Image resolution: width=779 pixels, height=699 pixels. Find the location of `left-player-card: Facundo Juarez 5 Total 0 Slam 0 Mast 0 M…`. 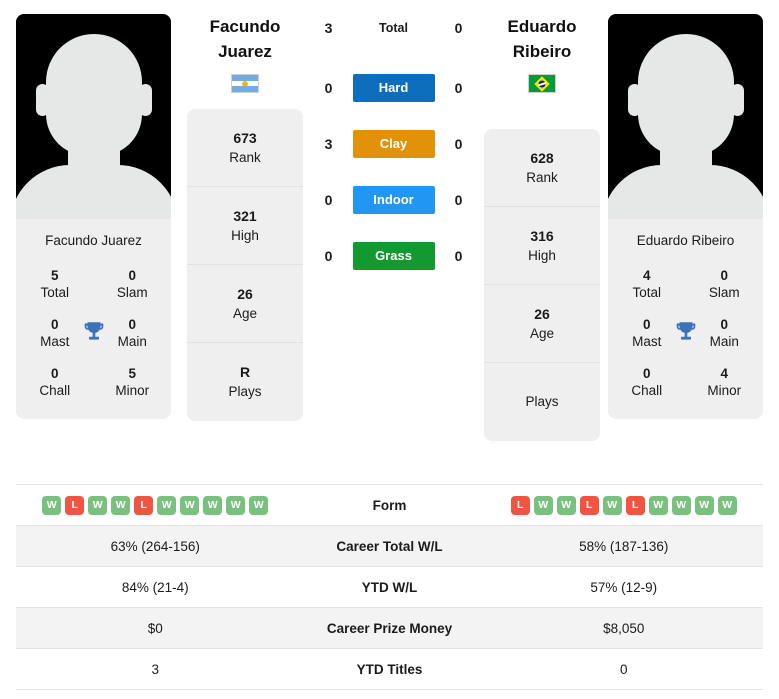

left-player-card: Facundo Juarez 5 Total 0 Slam 0 Mast 0 M… is located at coordinates (93, 216).